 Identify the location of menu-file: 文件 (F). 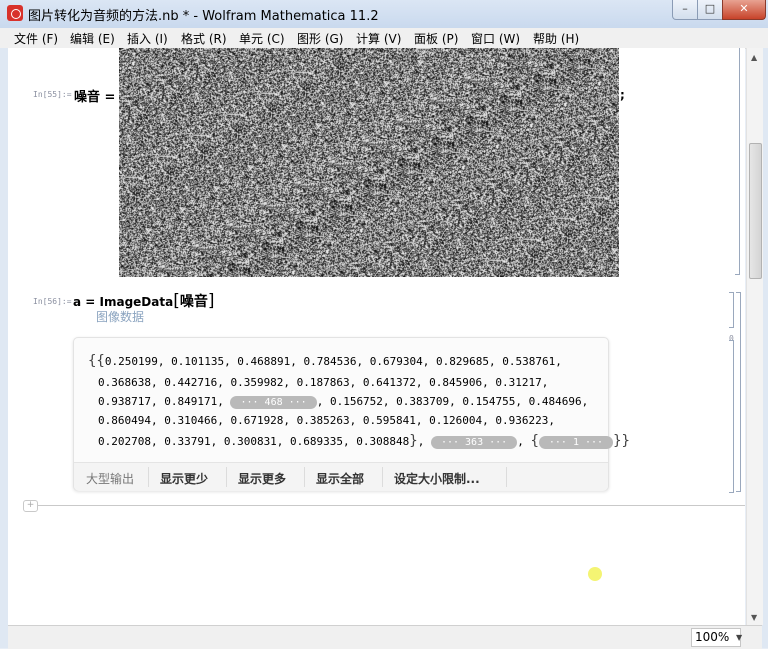
(36, 38).